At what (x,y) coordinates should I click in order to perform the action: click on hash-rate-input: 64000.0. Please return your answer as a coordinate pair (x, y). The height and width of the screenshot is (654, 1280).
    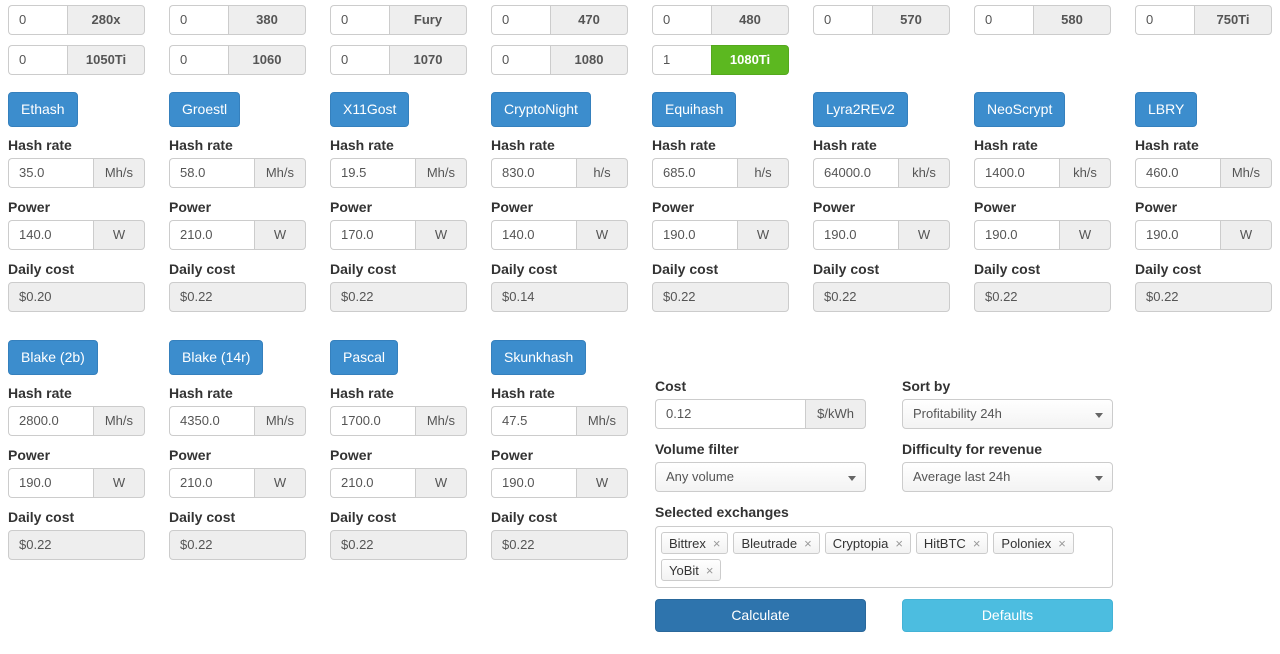
    Looking at the image, I should click on (855, 173).